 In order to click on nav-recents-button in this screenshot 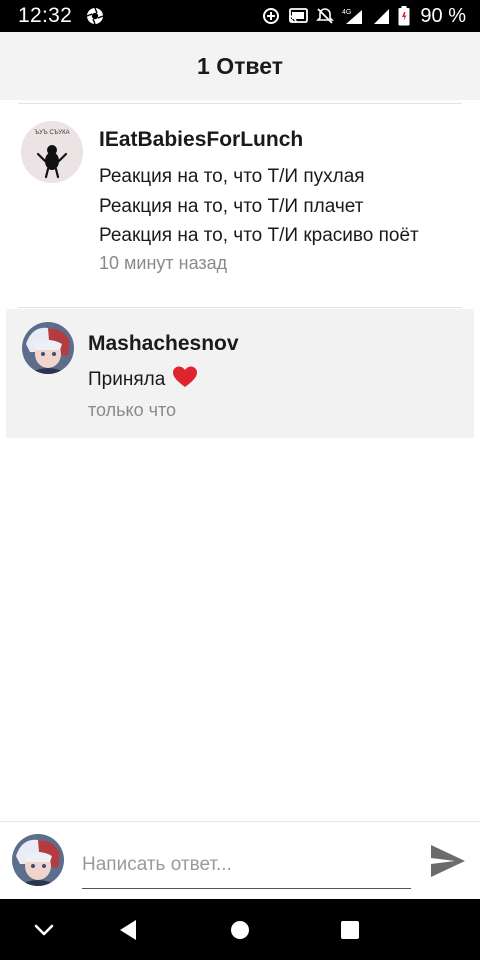, I will do `click(350, 929)`.